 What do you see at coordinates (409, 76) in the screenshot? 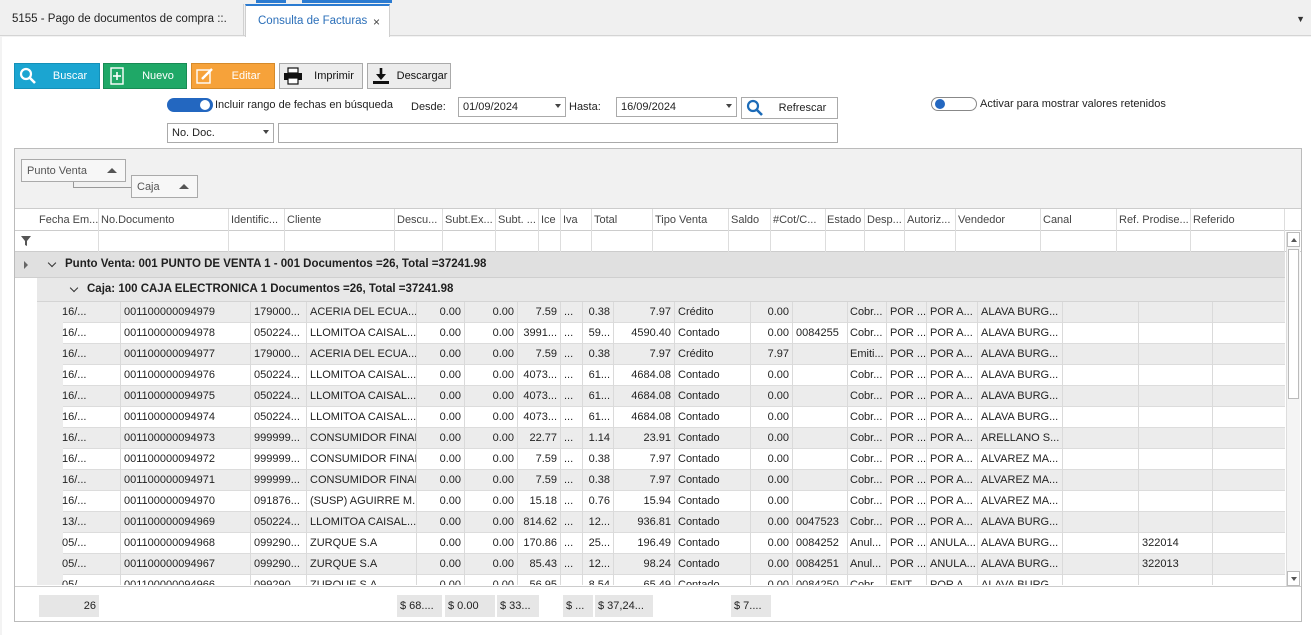
I see `descargar-button: Descargar` at bounding box center [409, 76].